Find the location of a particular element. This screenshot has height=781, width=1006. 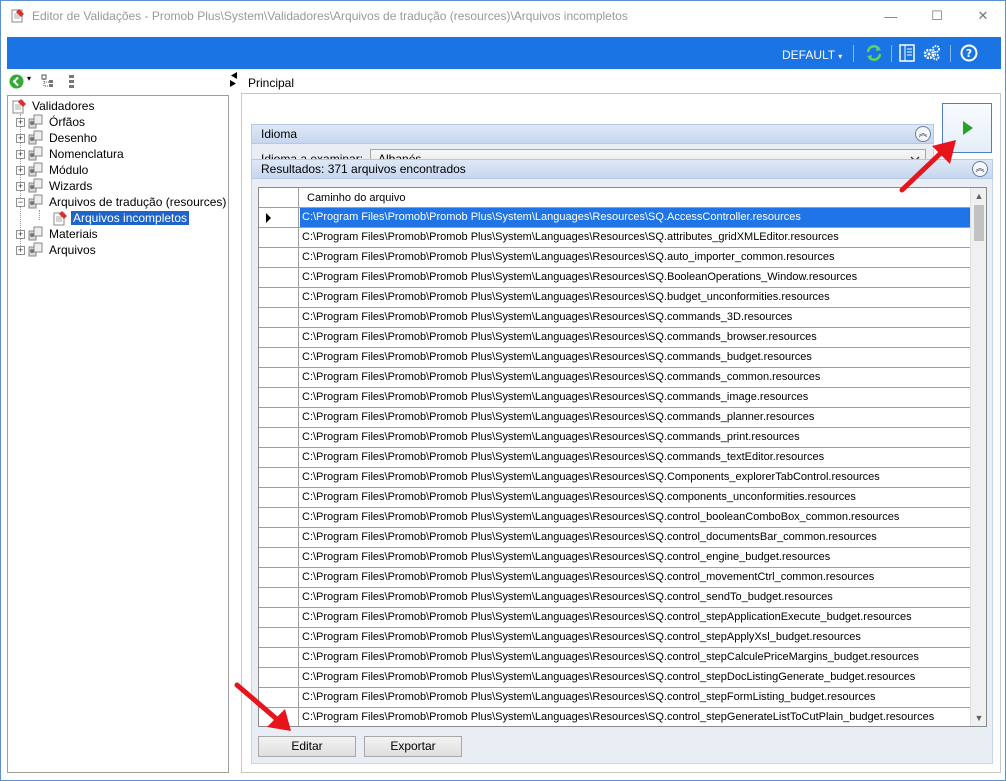

collapse-tree-icon is located at coordinates (72, 81).